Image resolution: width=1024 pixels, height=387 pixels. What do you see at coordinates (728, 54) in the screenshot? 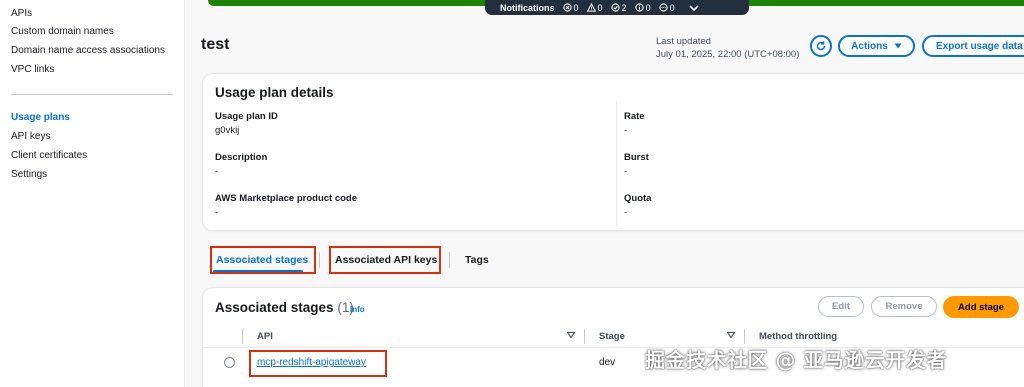
I see `last-updated-value: July 01, 2025, 22:00 (UTC+08:00)` at bounding box center [728, 54].